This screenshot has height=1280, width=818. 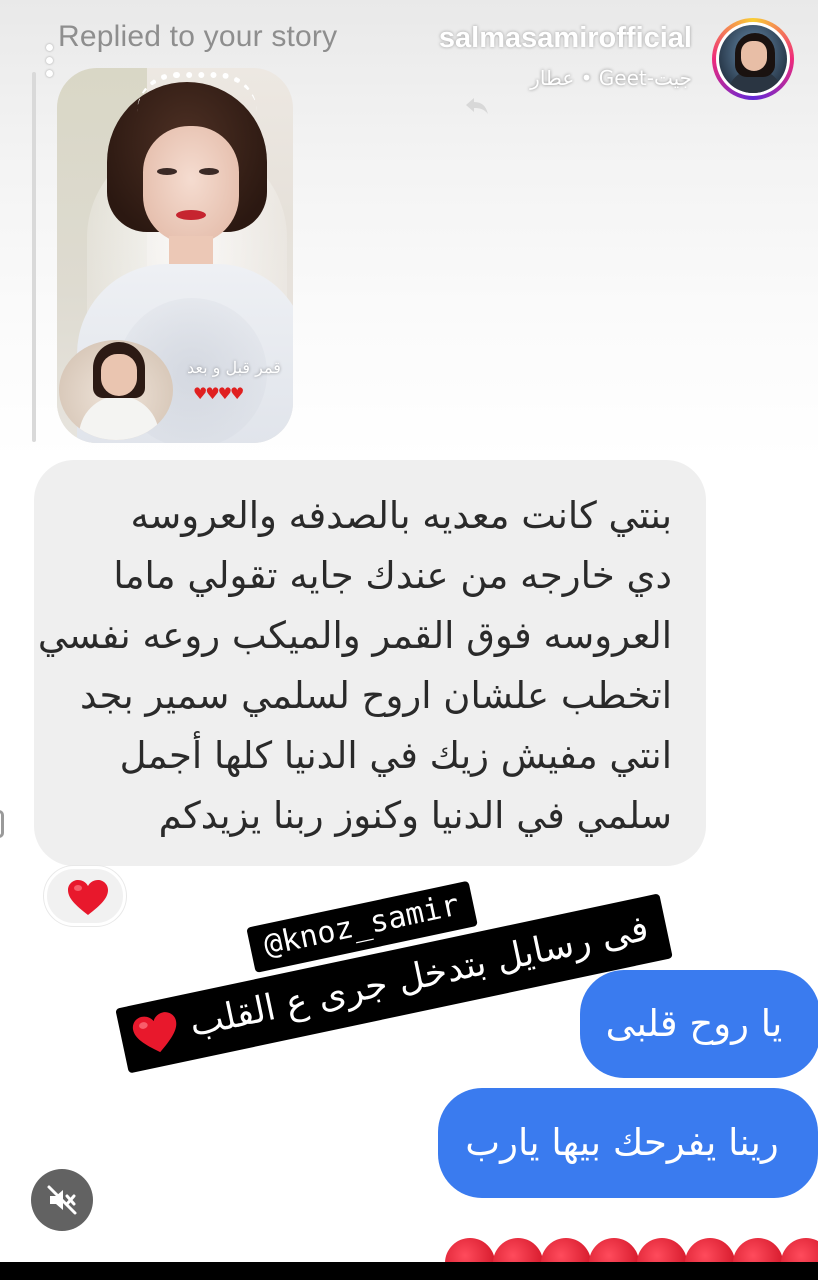 What do you see at coordinates (175, 255) in the screenshot?
I see `story-thumbnail: قمر قبل و بعد ♥♥♥♥` at bounding box center [175, 255].